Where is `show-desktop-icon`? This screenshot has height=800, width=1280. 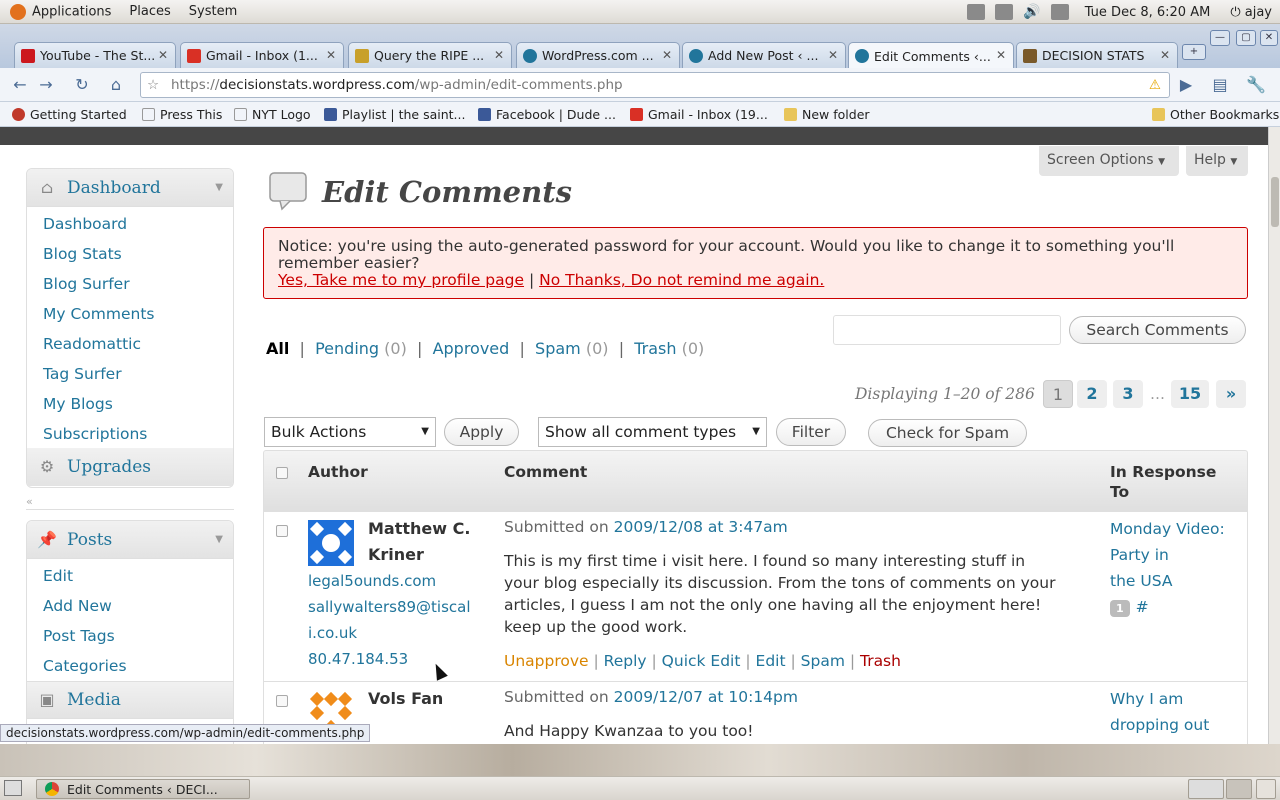
show-desktop-icon is located at coordinates (13, 788).